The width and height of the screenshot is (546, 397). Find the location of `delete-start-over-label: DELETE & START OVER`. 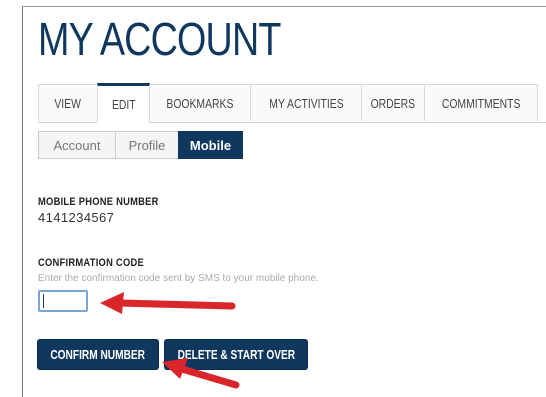

delete-start-over-label: DELETE & START OVER is located at coordinates (236, 354).